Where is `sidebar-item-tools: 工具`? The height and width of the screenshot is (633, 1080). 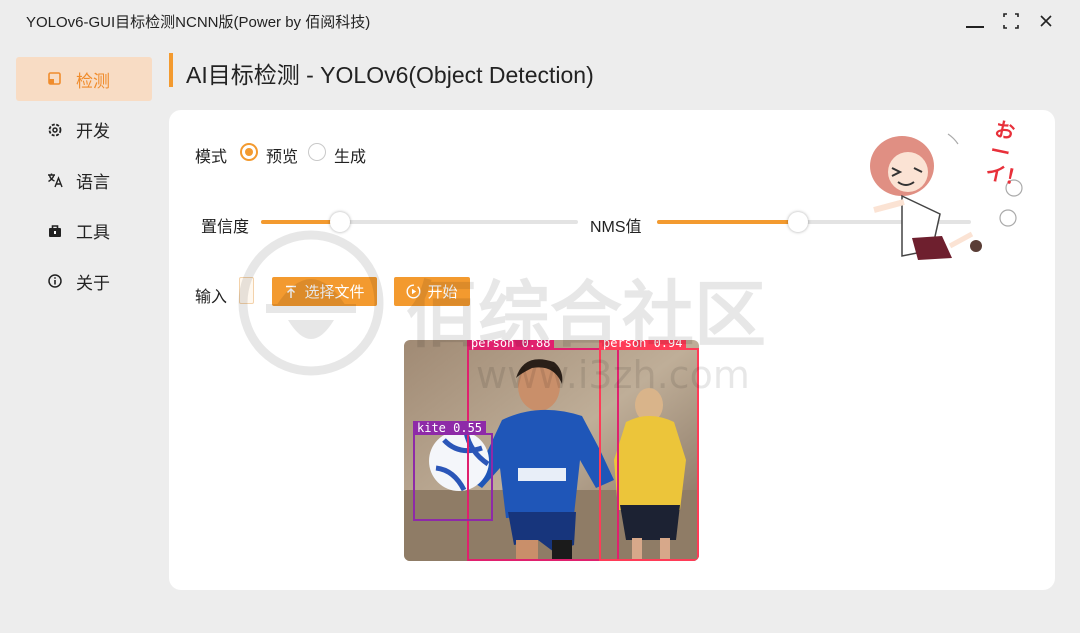
sidebar-item-tools: 工具 is located at coordinates (84, 231).